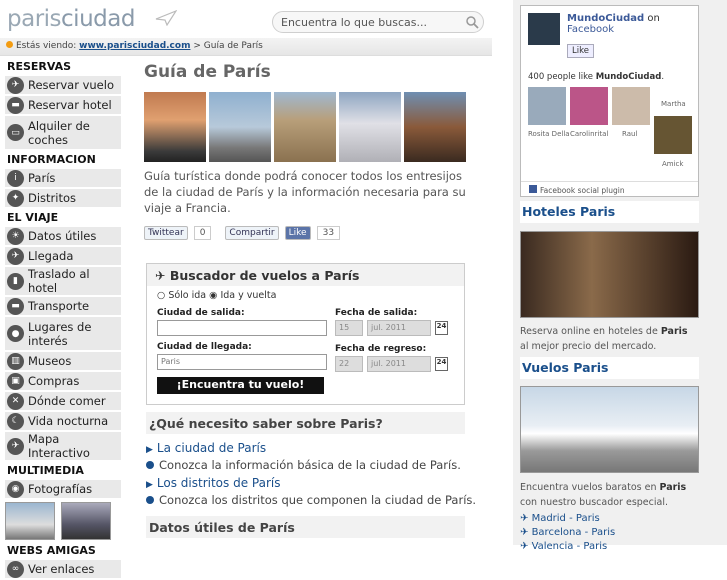  I want to click on facebook-social-plugin: Facebook social plugin, so click(609, 188).